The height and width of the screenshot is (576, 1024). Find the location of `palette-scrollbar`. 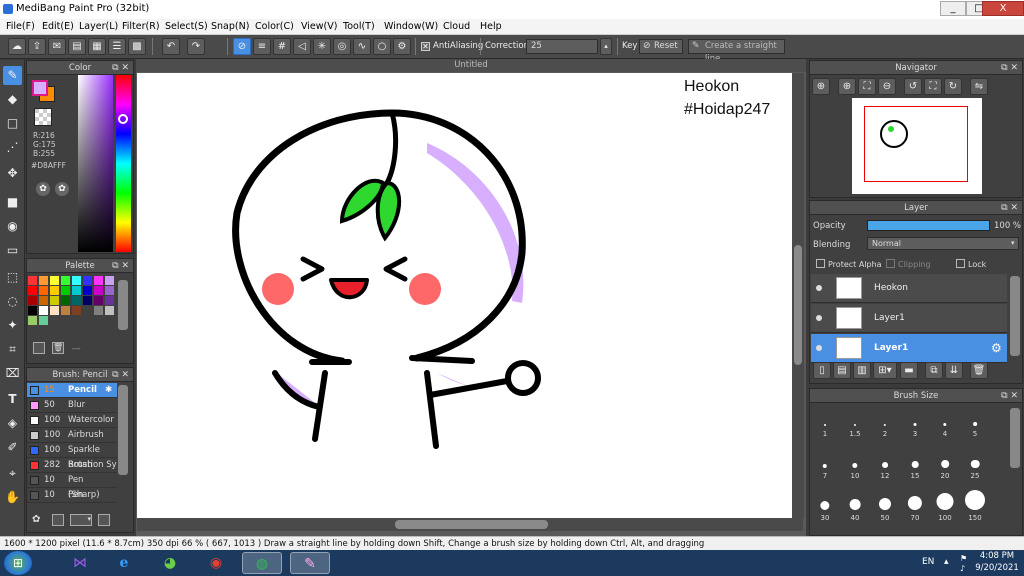

palette-scrollbar is located at coordinates (123, 305).